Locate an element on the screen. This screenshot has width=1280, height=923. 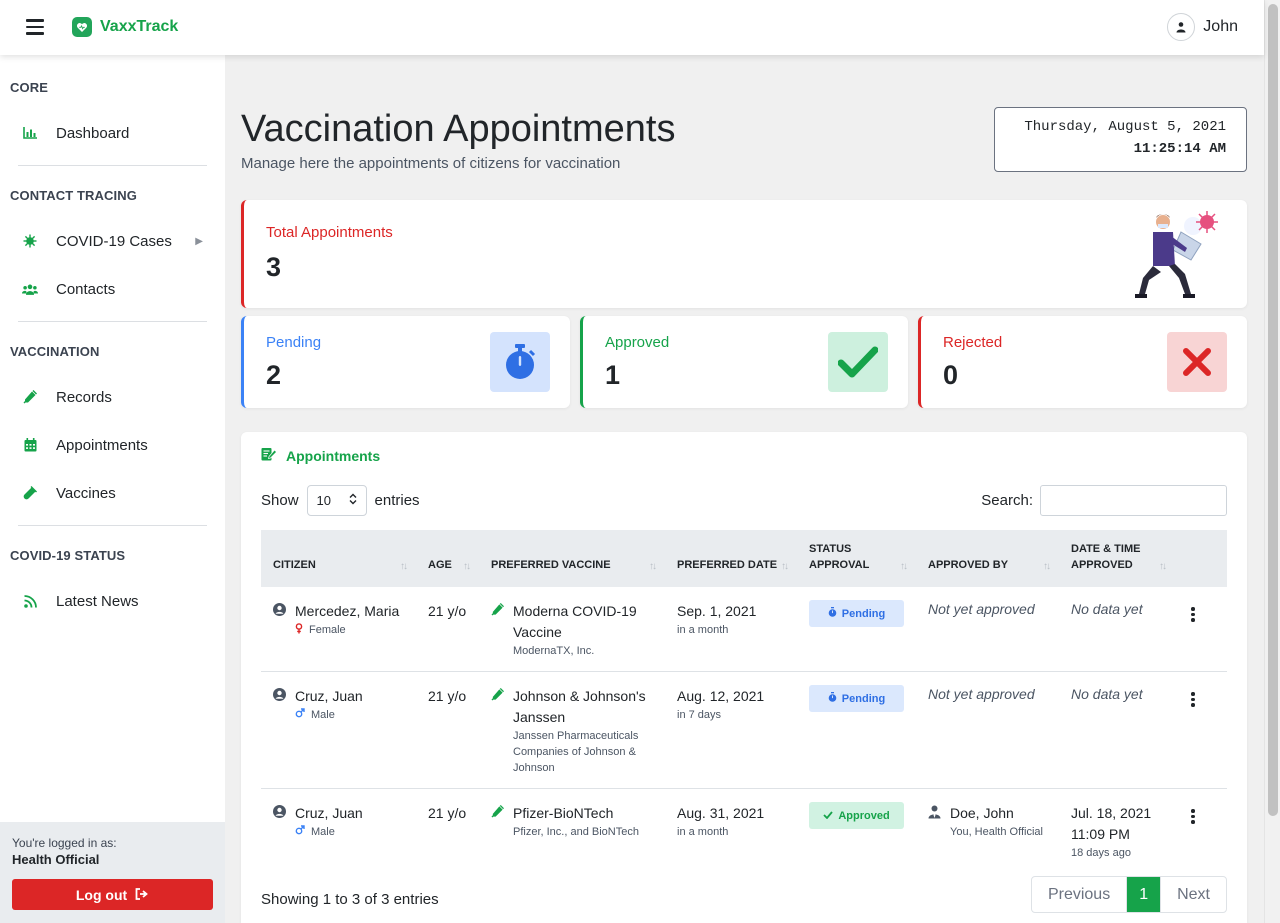
top-navbar: VaxxTrack John is located at coordinates (632, 27).